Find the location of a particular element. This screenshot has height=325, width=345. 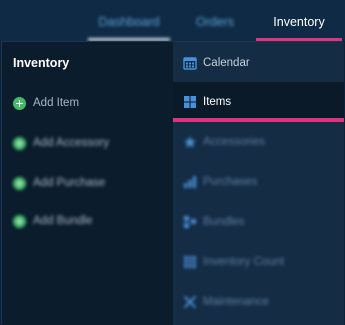

add-accessory-link: Add Accessory is located at coordinates (61, 143).